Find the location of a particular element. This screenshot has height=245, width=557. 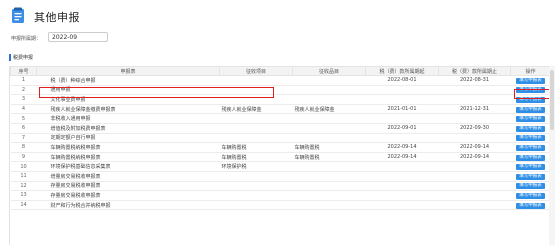

col-header-period-start: 税（费）款所属期起 is located at coordinates (402, 71).